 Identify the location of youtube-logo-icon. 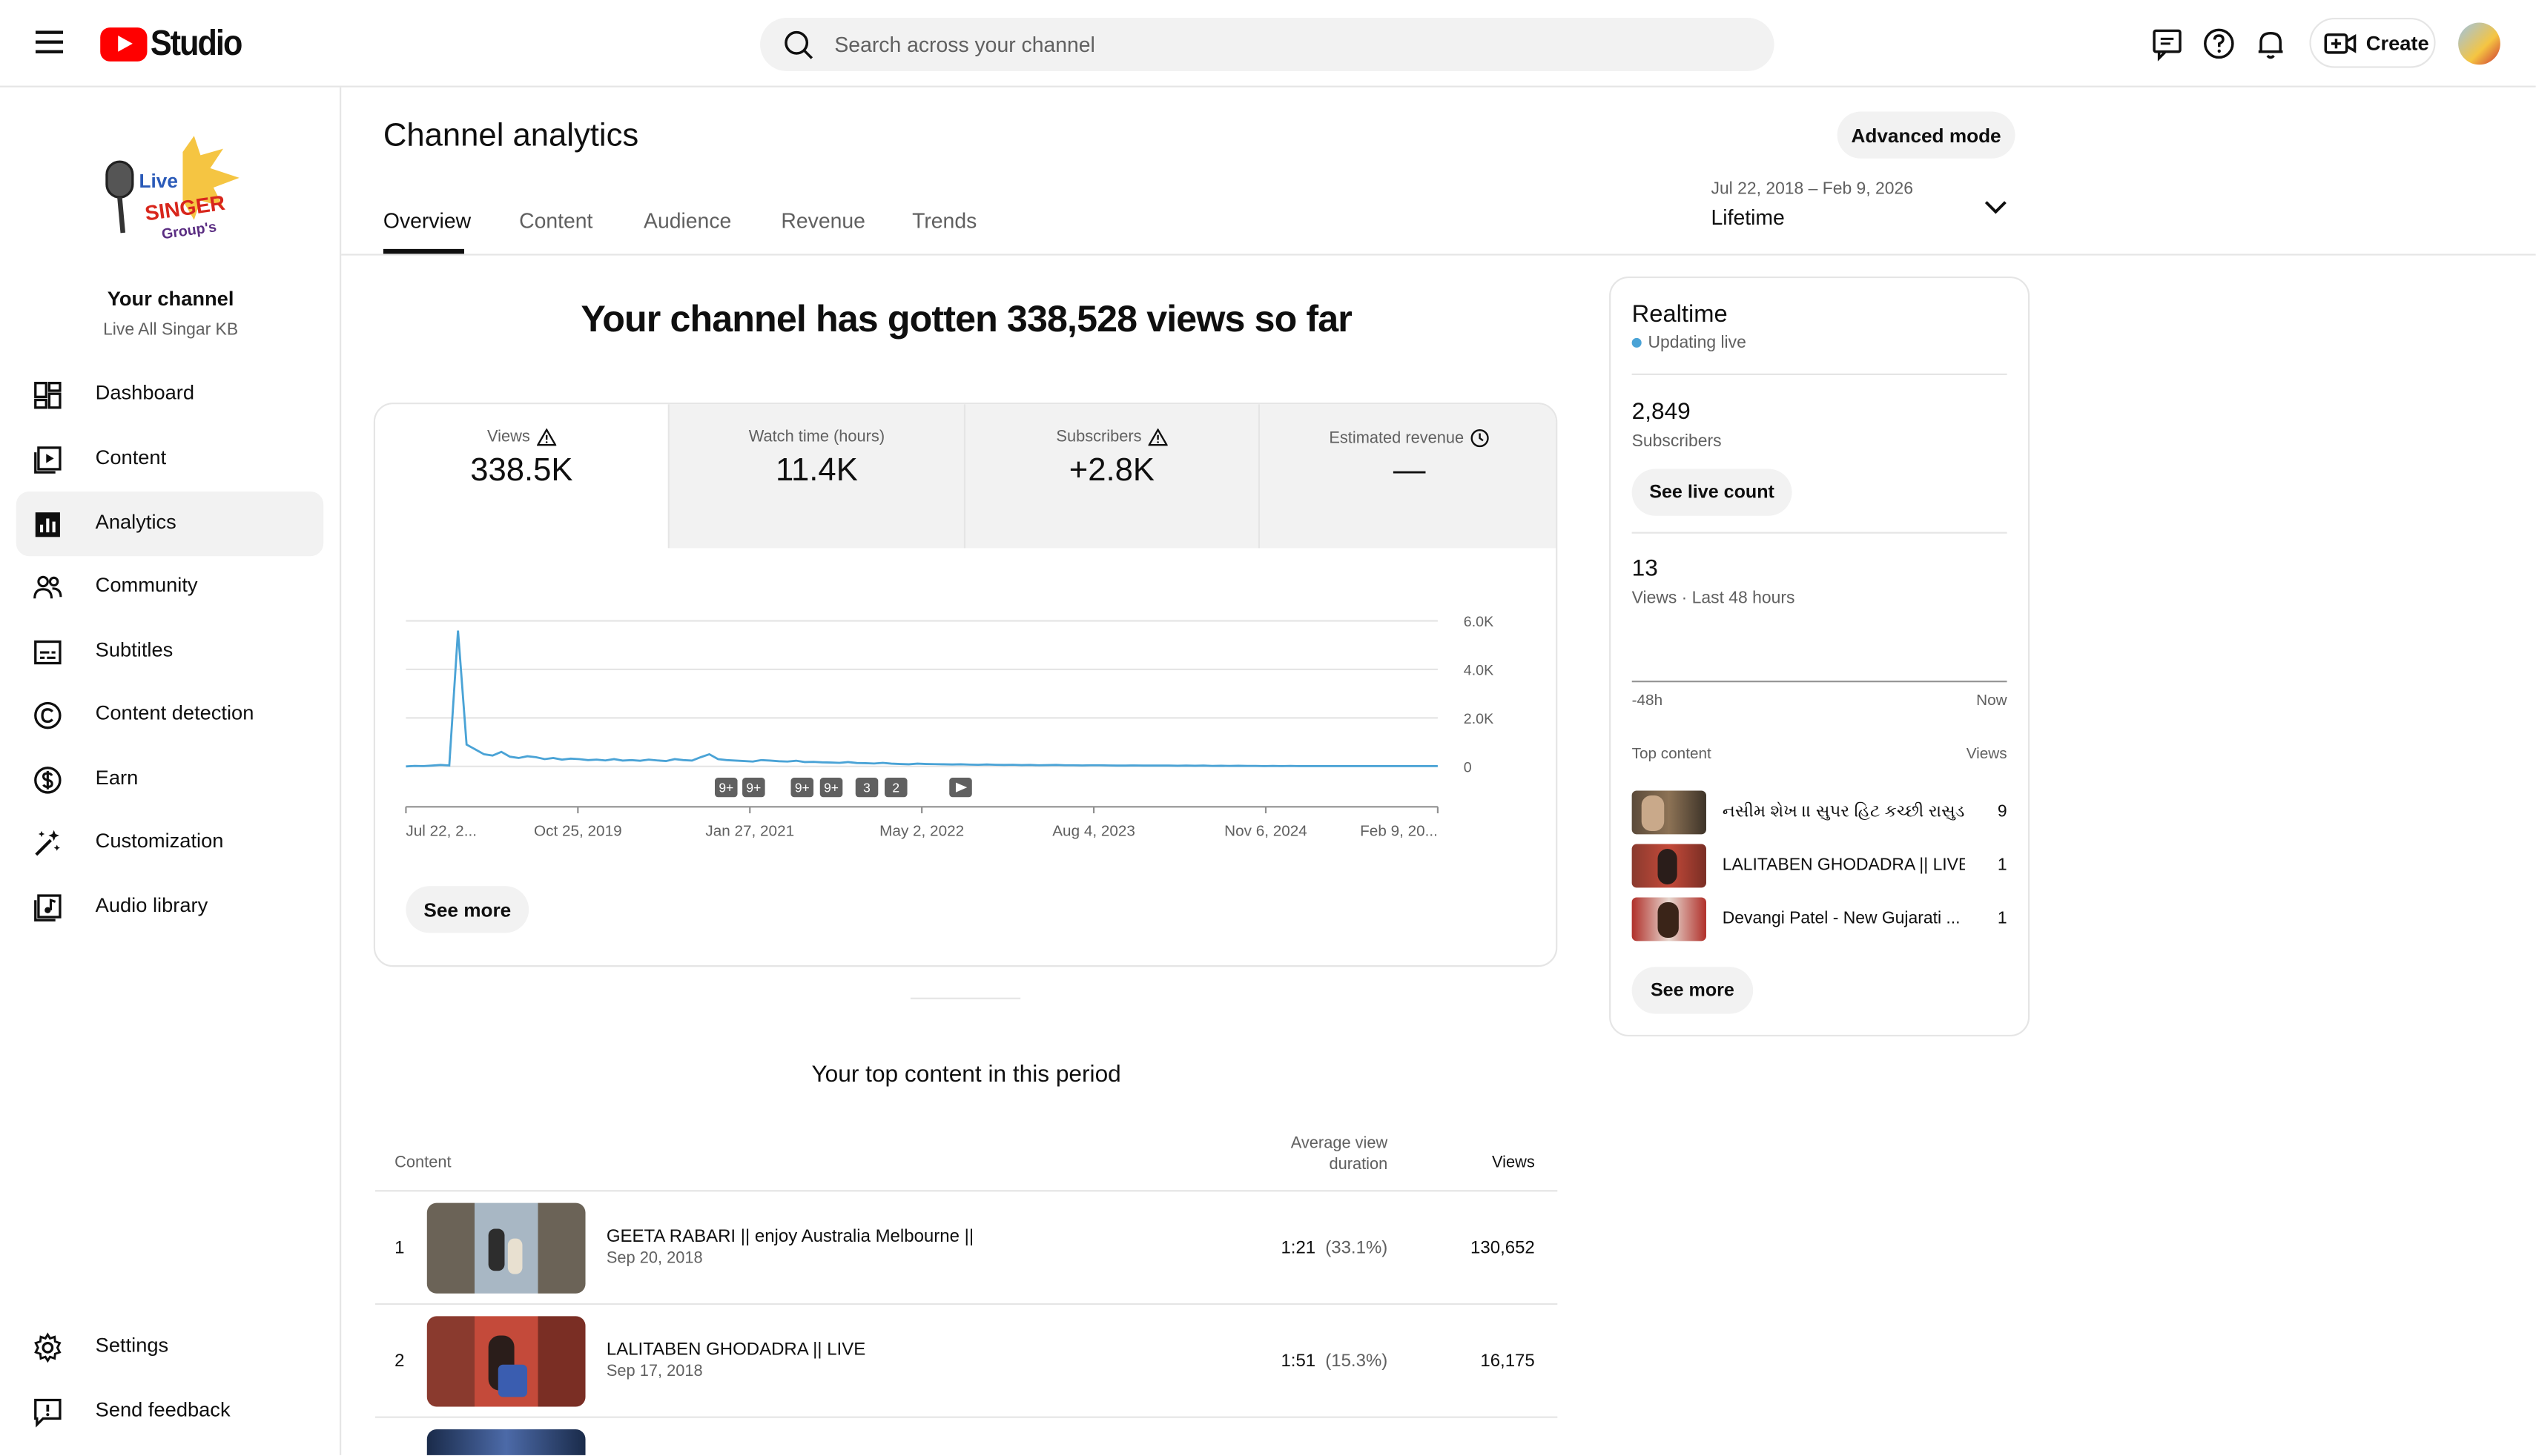
(124, 43).